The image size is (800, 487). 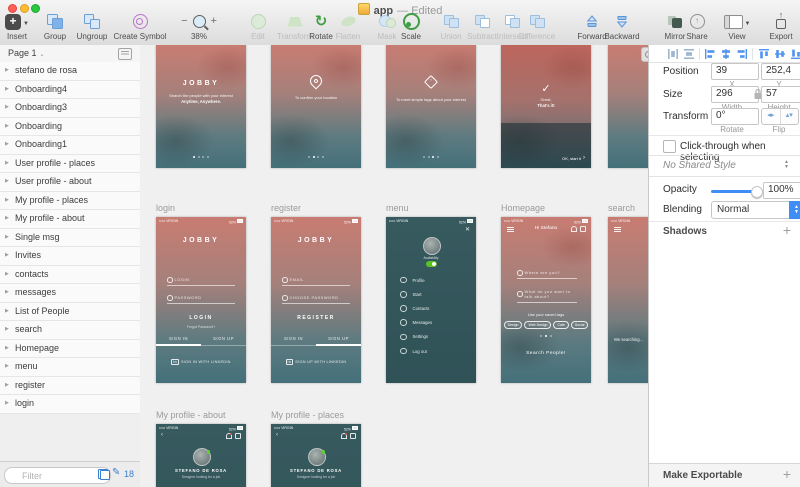 I want to click on chat-icon, so click(x=237, y=436).